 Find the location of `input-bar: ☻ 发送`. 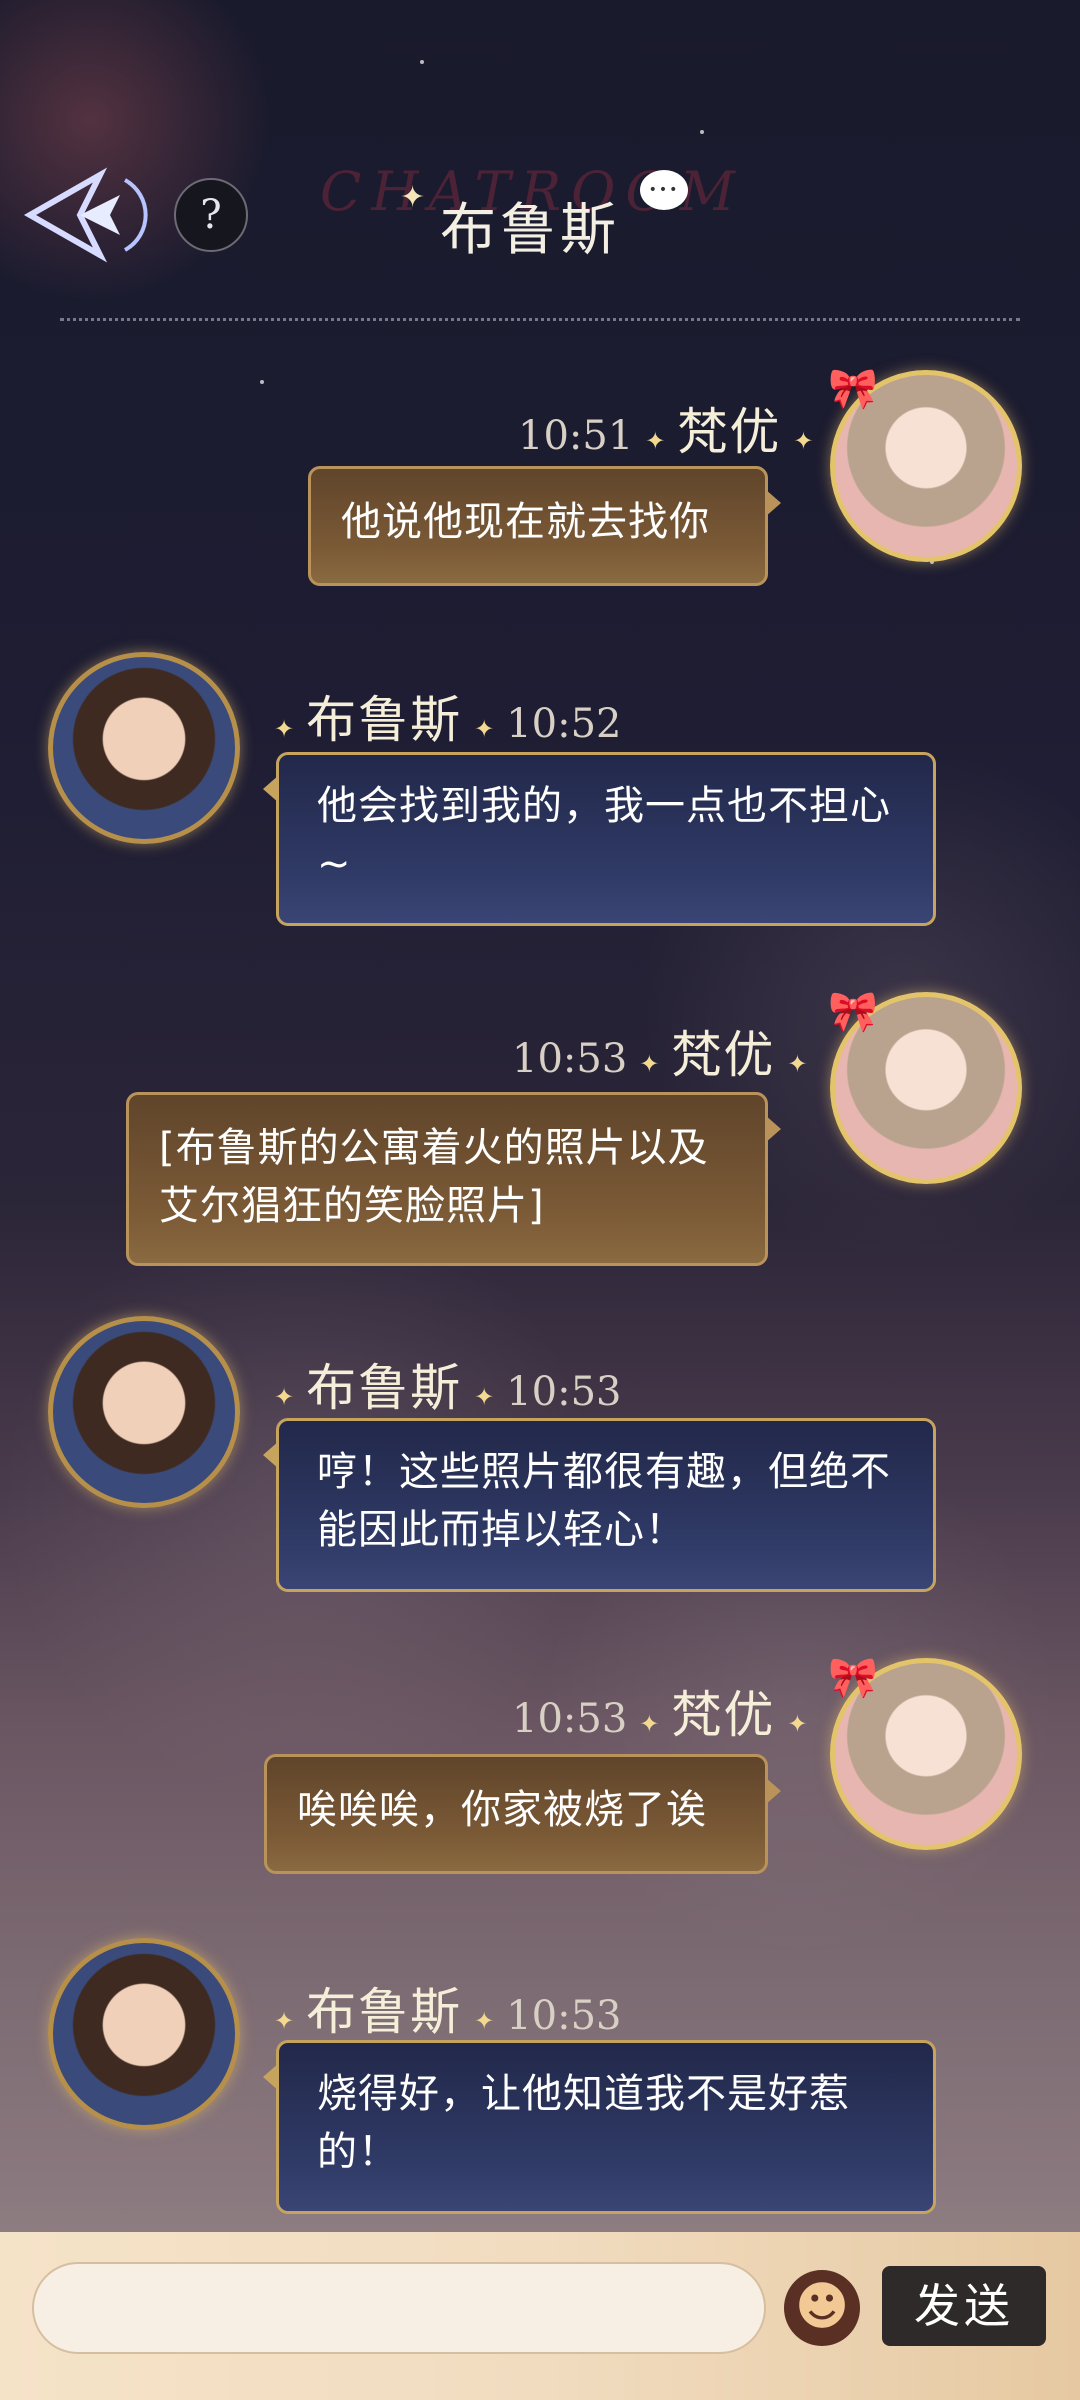

input-bar: ☻ 发送 is located at coordinates (540, 2316).